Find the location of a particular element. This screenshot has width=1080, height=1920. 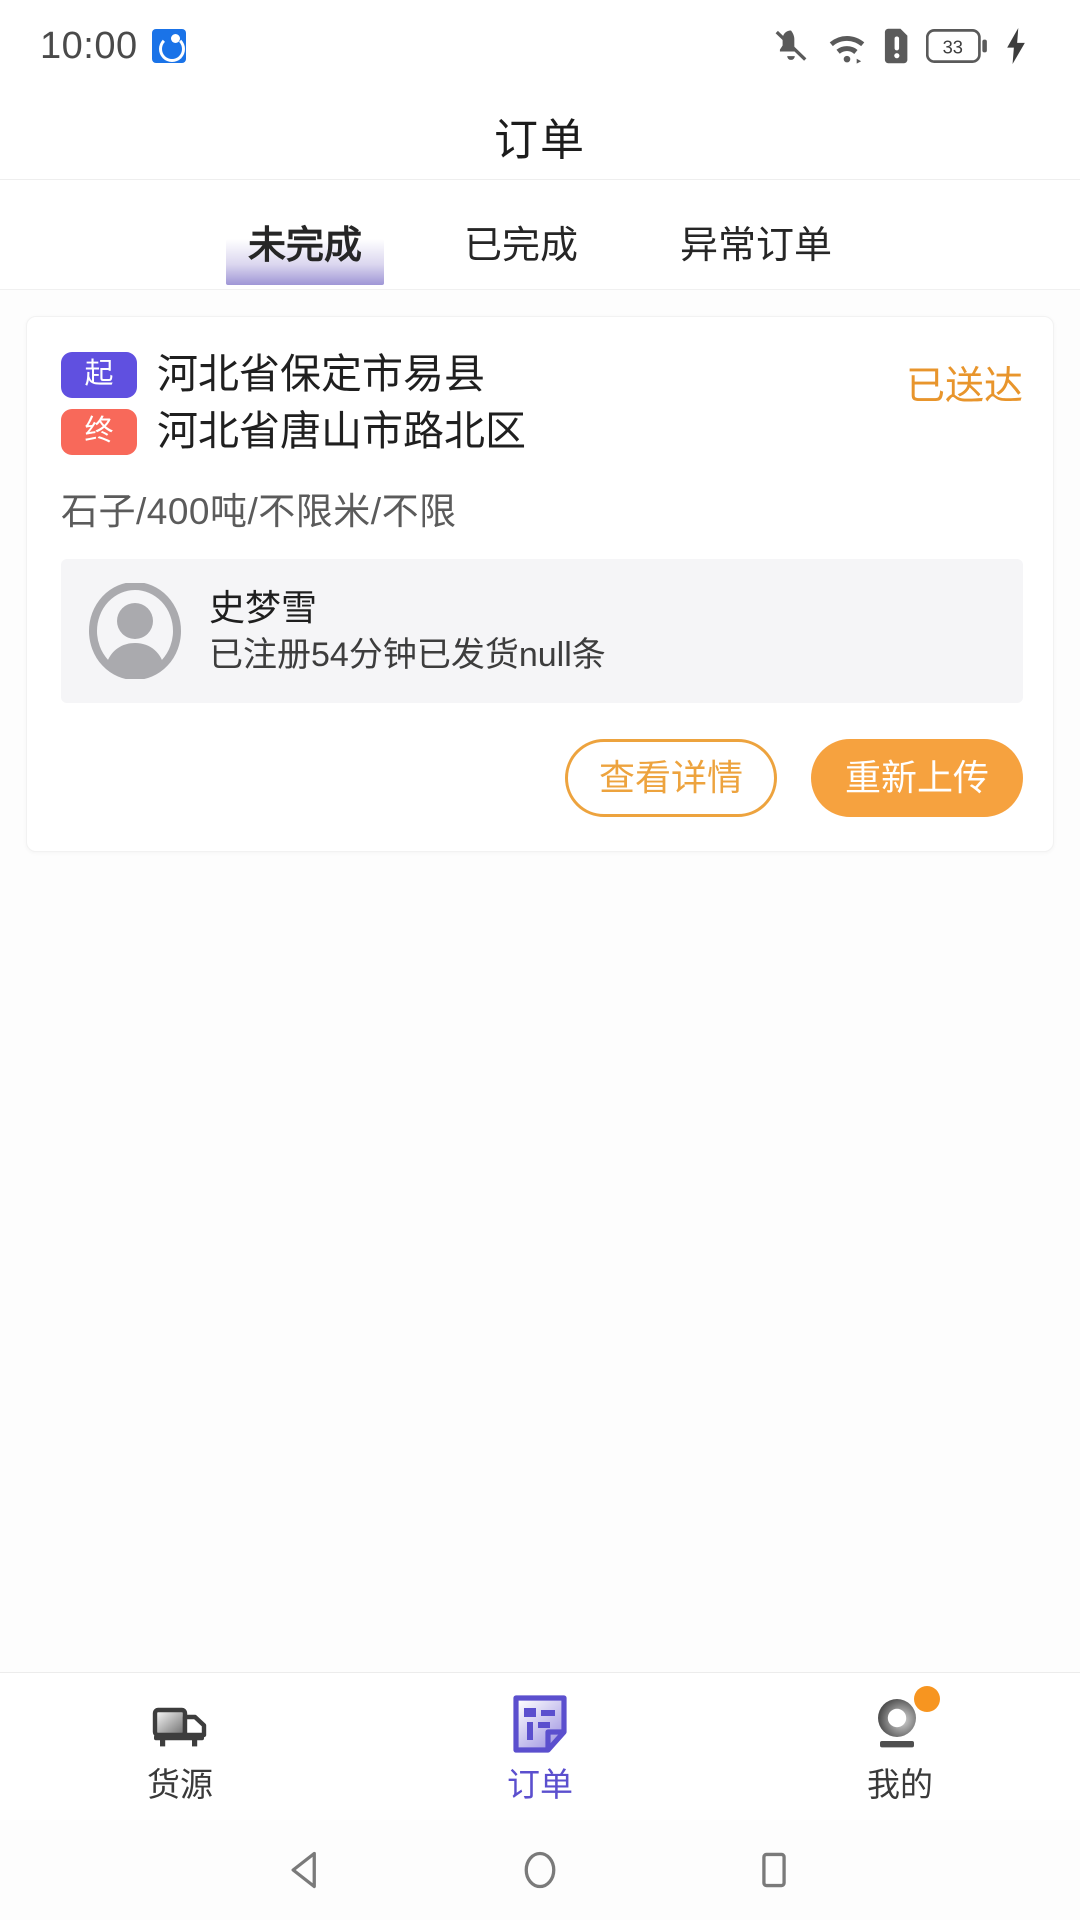

status-bar-right: 33 is located at coordinates (900, 46).